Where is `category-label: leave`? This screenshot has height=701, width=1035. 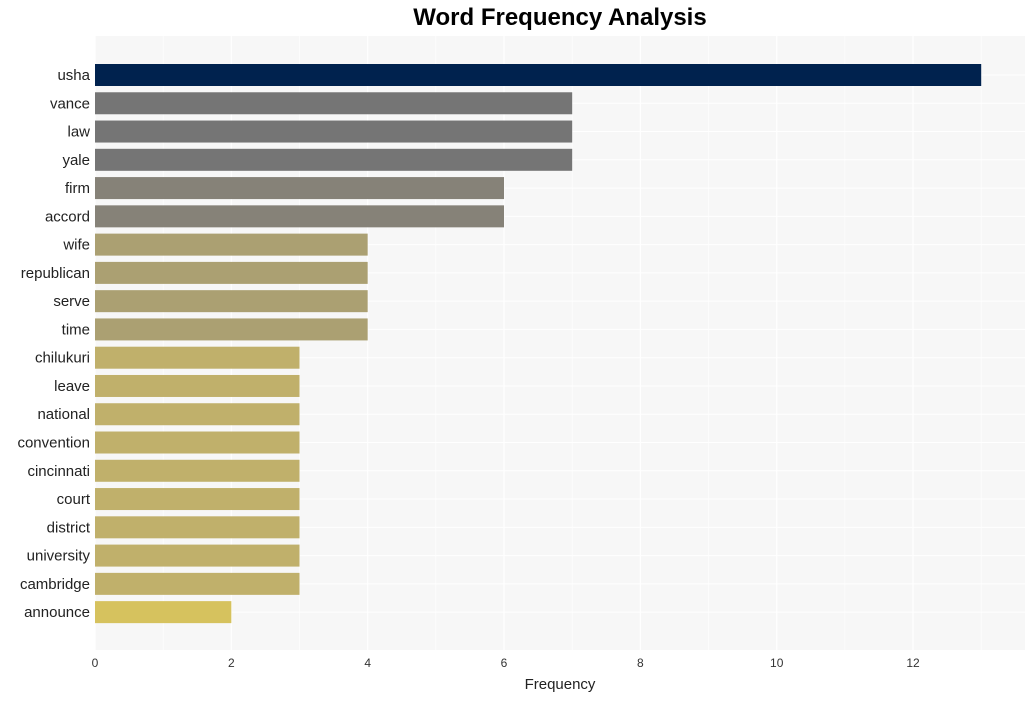
category-label: leave is located at coordinates (72, 386).